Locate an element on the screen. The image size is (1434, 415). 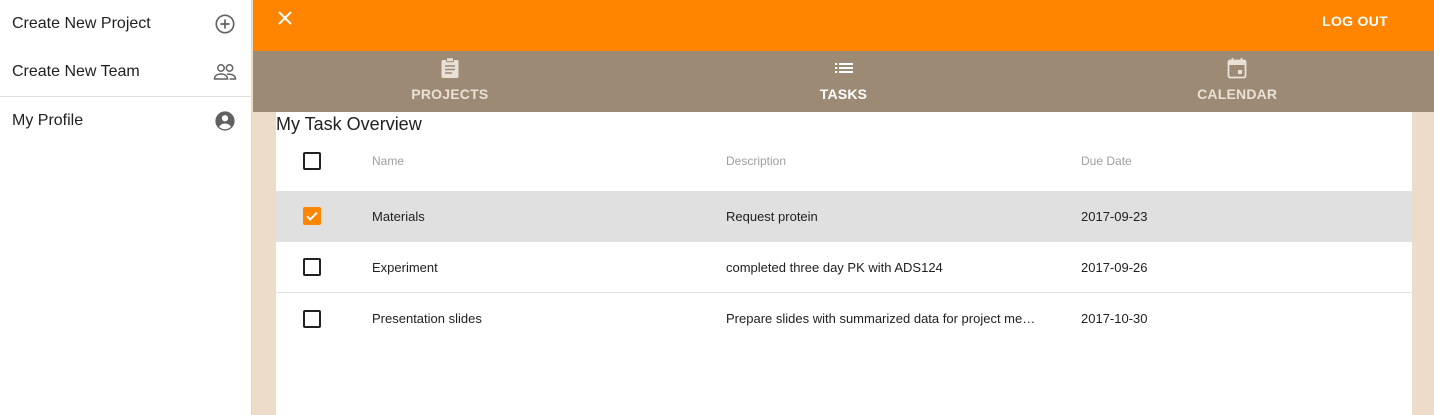
column-header-name: Name is located at coordinates (537, 161).